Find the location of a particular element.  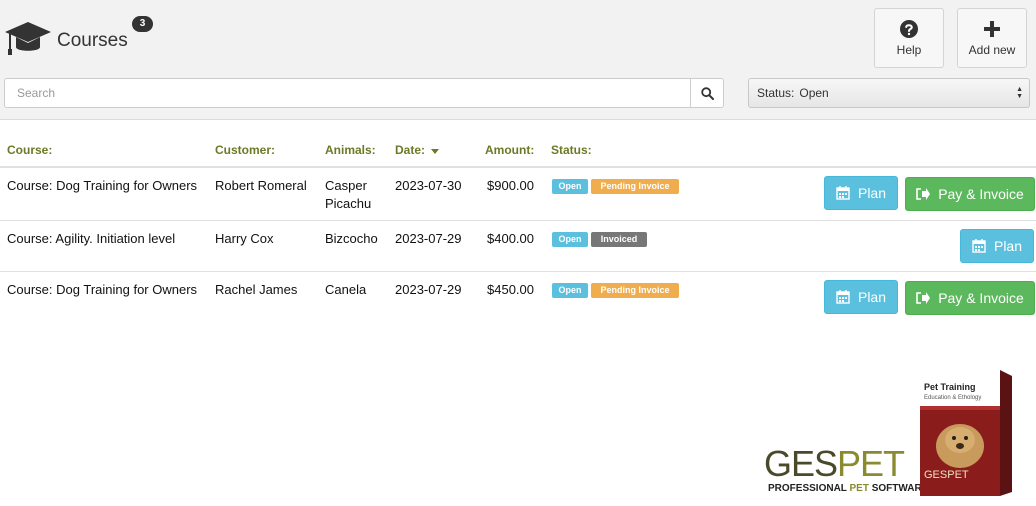

search-input is located at coordinates (347, 93).